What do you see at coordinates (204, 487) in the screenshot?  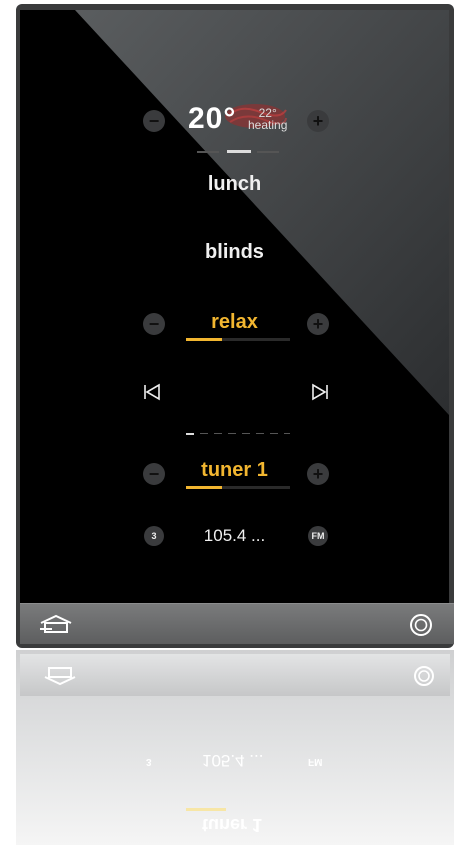 I see `radio-volume-fill` at bounding box center [204, 487].